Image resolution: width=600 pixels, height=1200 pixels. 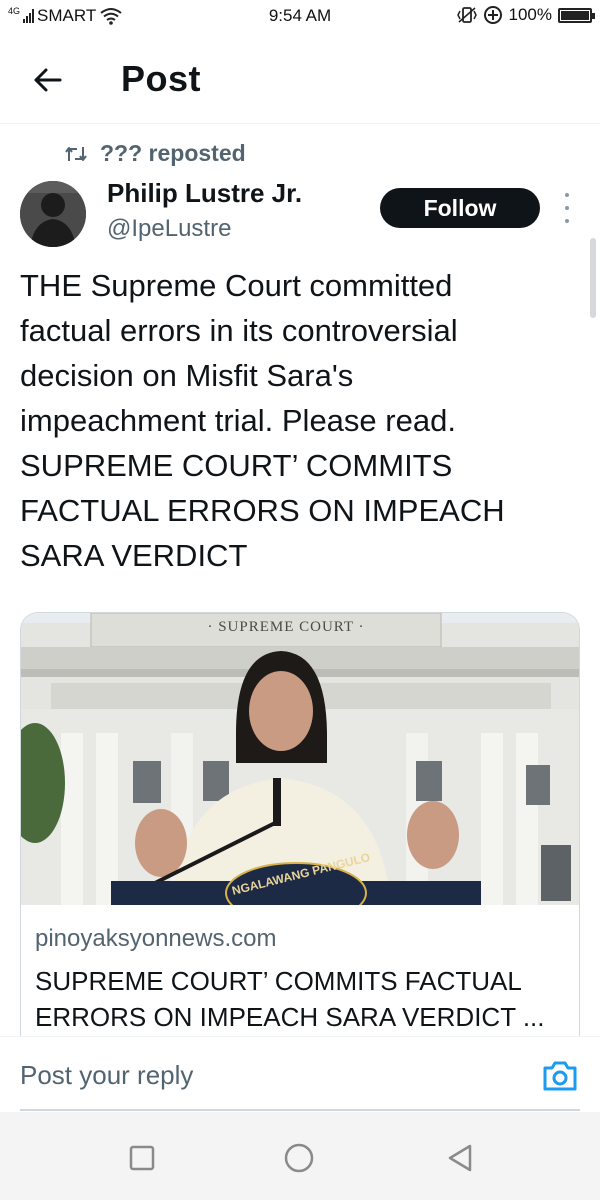 I want to click on camera-button, so click(x=560, y=1076).